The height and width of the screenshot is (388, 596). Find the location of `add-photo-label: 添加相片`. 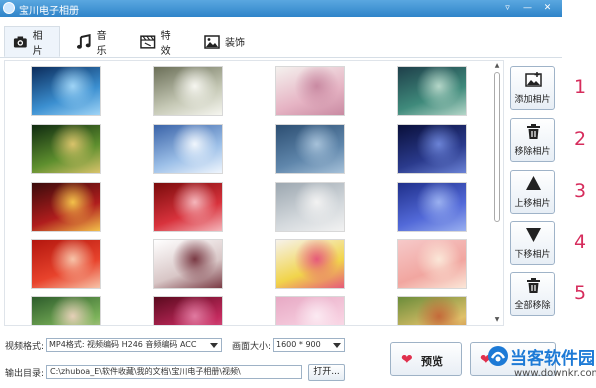

add-photo-label: 添加相片 is located at coordinates (532, 100).